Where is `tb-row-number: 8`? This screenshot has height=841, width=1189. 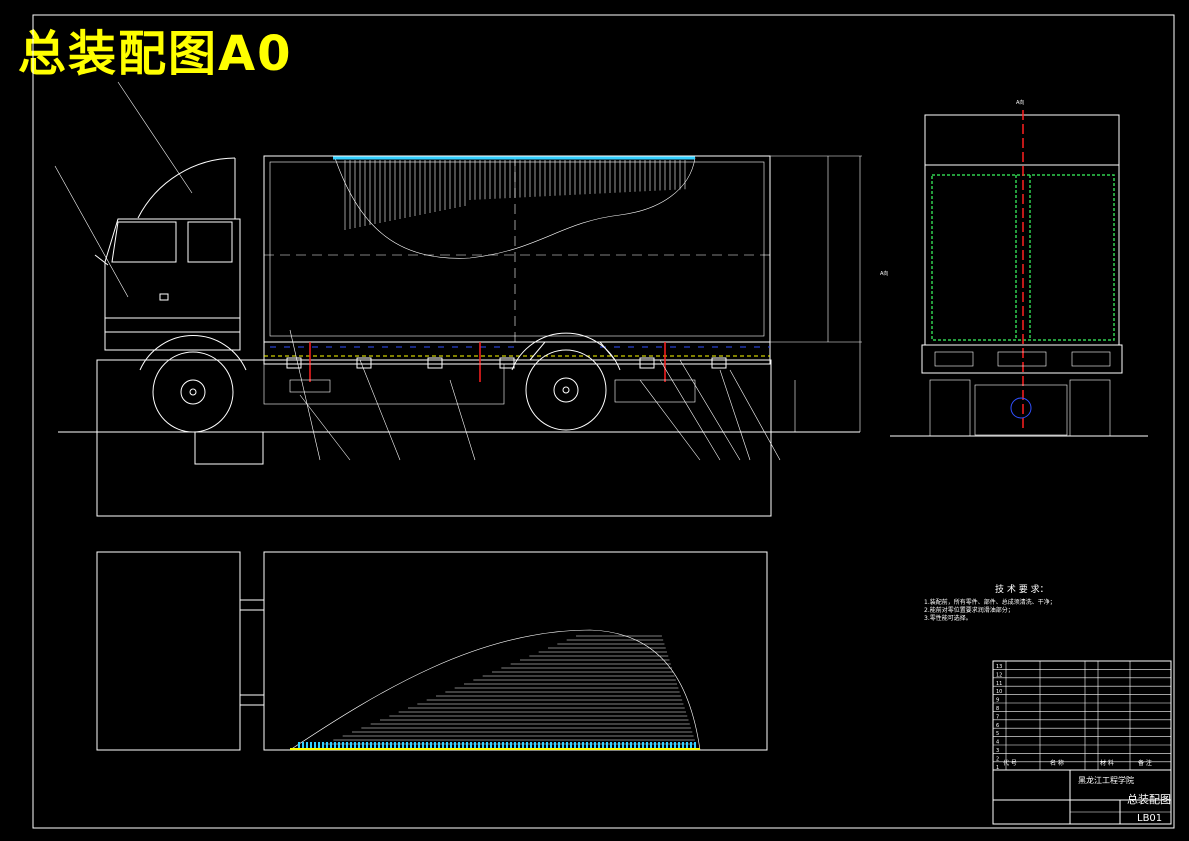
tb-row-number: 8 is located at coordinates (997, 709).